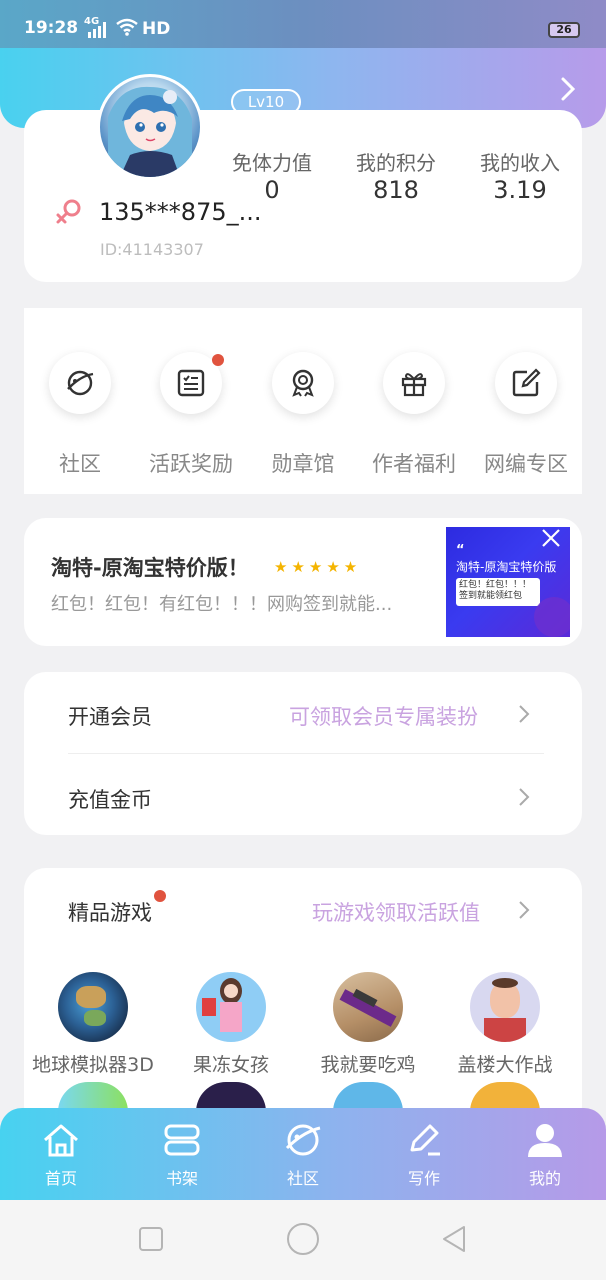 The image size is (606, 1280). Describe the element at coordinates (303, 417) in the screenshot. I see `menu-item-medal-hall: 勋章馆` at that location.